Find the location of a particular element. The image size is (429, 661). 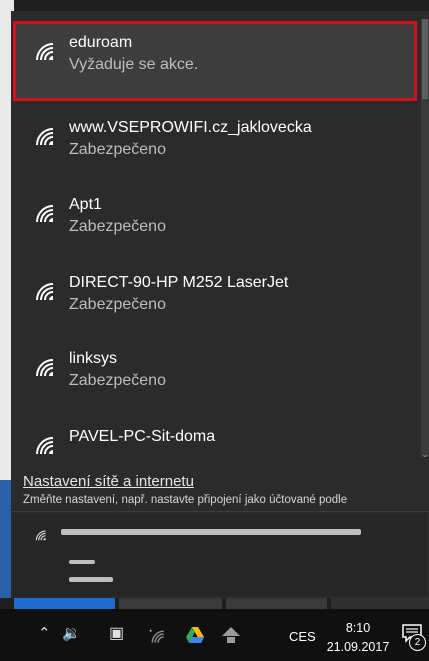

network-item: DIRECT-90-HP M252 LaserJet Zabezpečeno is located at coordinates (215, 301).